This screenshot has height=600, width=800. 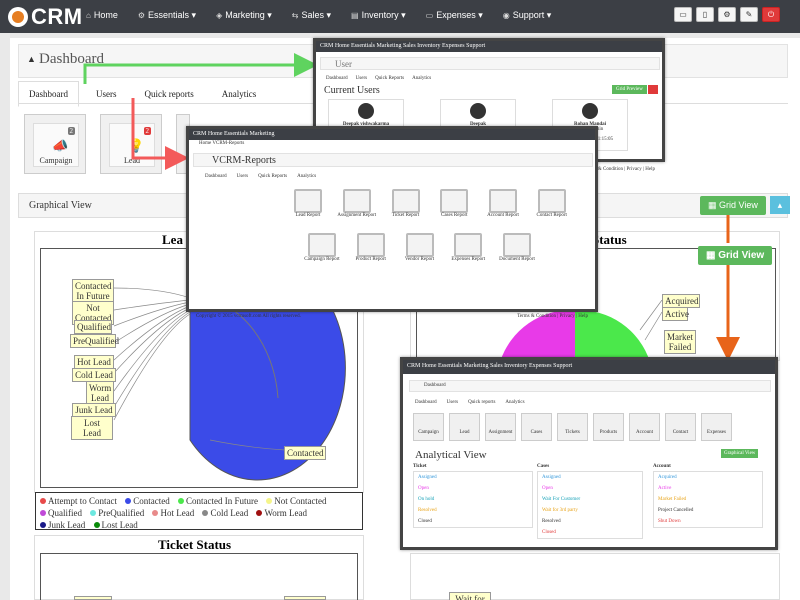 I want to click on mini-card: Account, so click(x=644, y=427).